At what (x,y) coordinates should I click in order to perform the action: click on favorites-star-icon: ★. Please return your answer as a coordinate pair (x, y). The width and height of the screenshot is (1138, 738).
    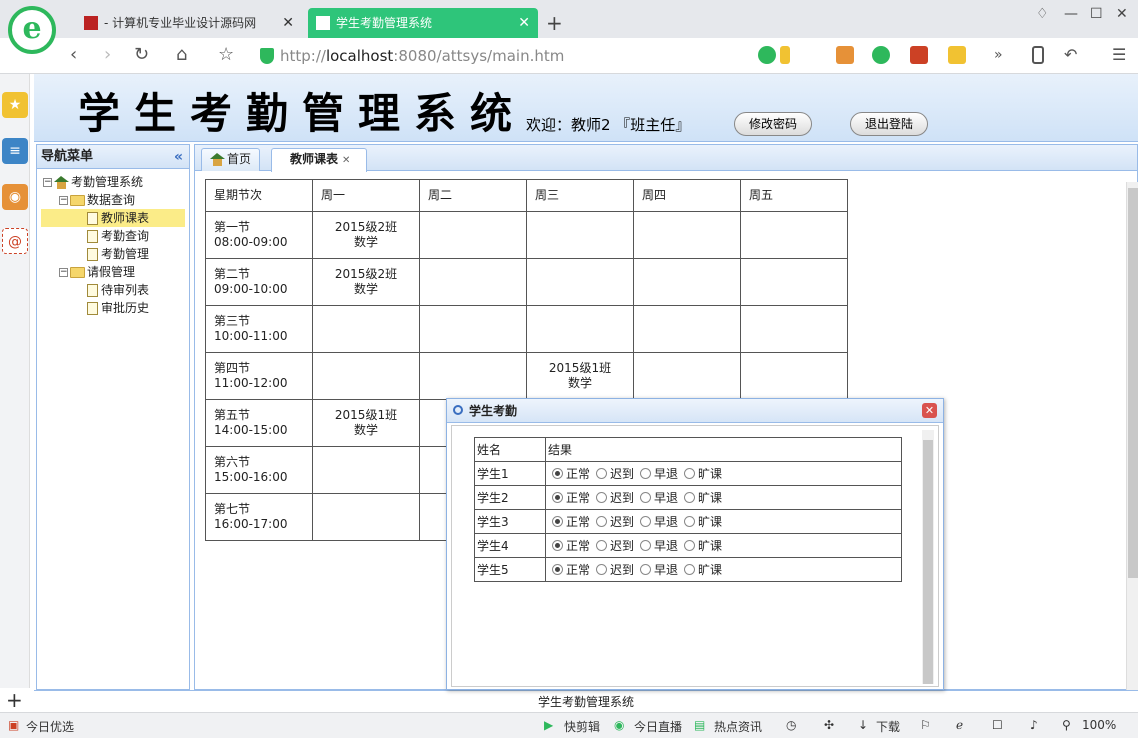
    Looking at the image, I should click on (15, 105).